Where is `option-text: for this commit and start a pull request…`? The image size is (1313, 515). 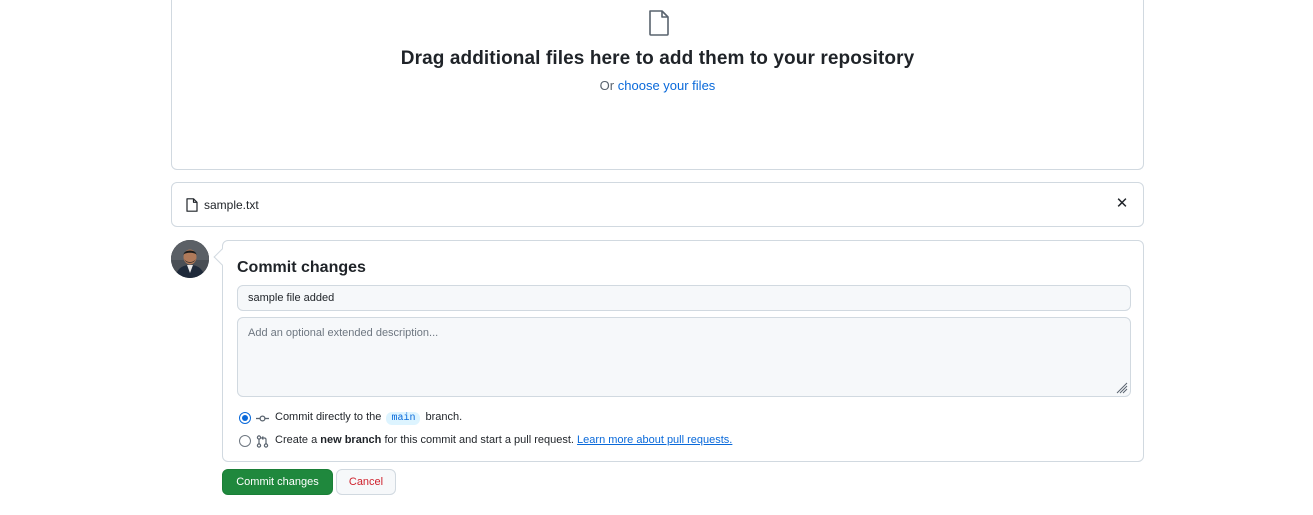 option-text: for this commit and start a pull request… is located at coordinates (479, 440).